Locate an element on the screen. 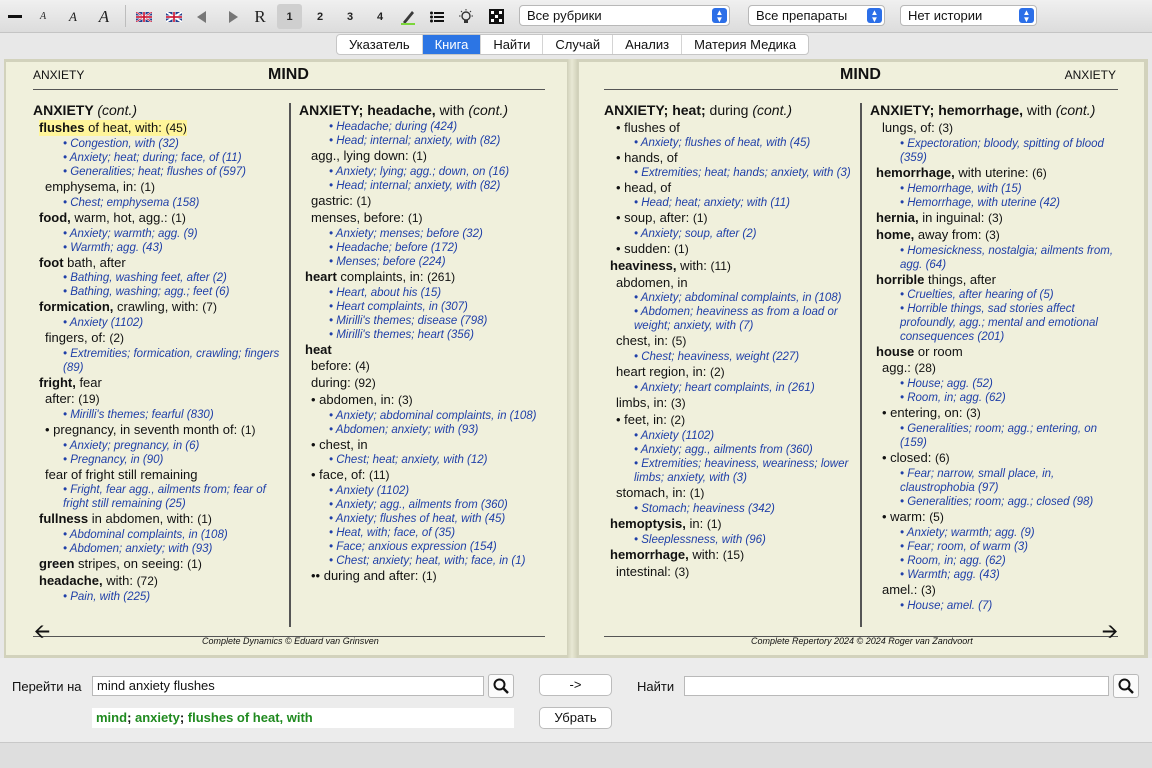  cross-reference-link: • Mirilli's themes; fearful (830) is located at coordinates (160, 415).